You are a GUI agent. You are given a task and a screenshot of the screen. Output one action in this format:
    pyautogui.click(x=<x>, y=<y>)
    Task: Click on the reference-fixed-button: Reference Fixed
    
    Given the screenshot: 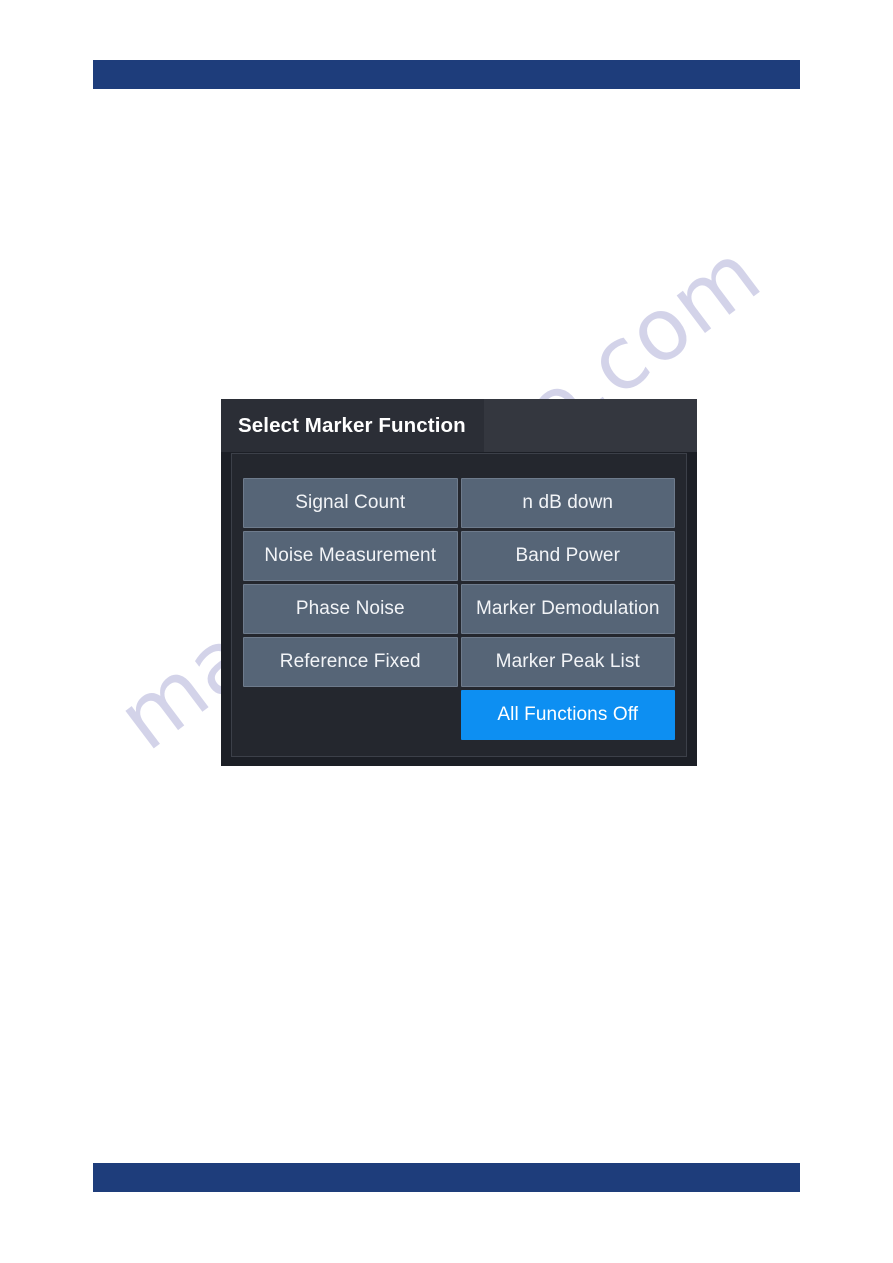 What is the action you would take?
    pyautogui.click(x=350, y=662)
    